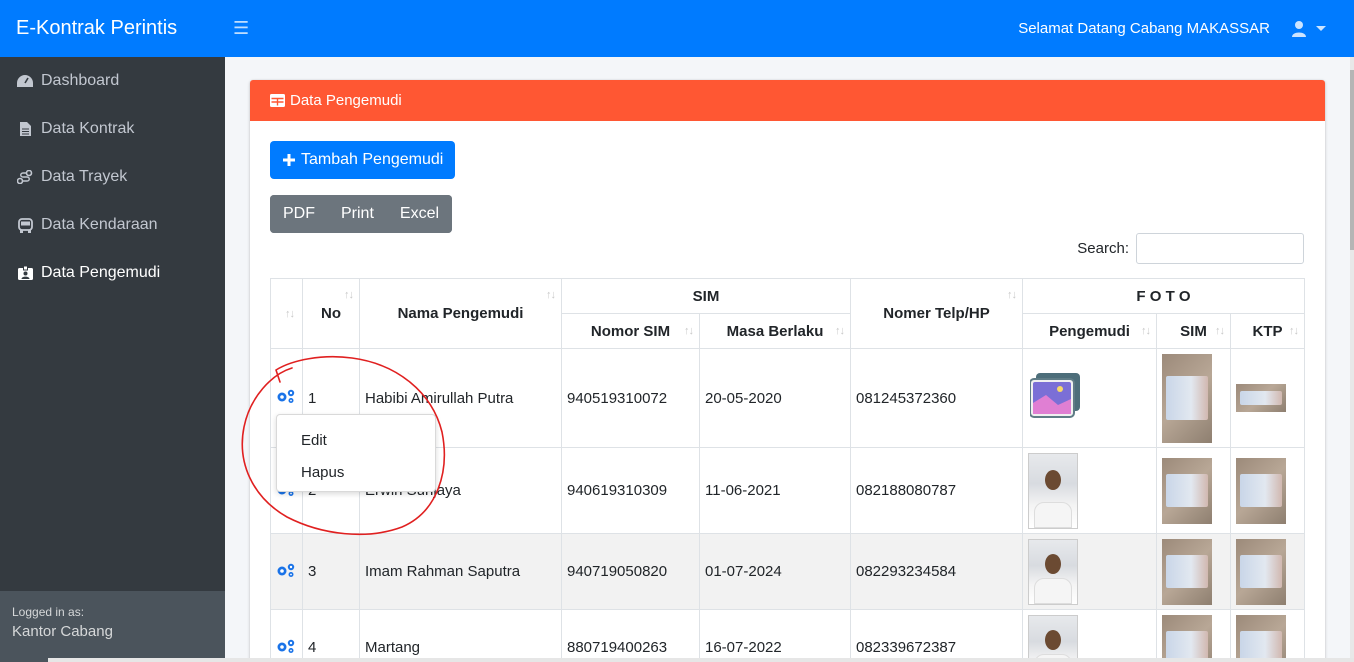  Describe the element at coordinates (346, 100) in the screenshot. I see `card-title: Data Pengemudi` at that location.